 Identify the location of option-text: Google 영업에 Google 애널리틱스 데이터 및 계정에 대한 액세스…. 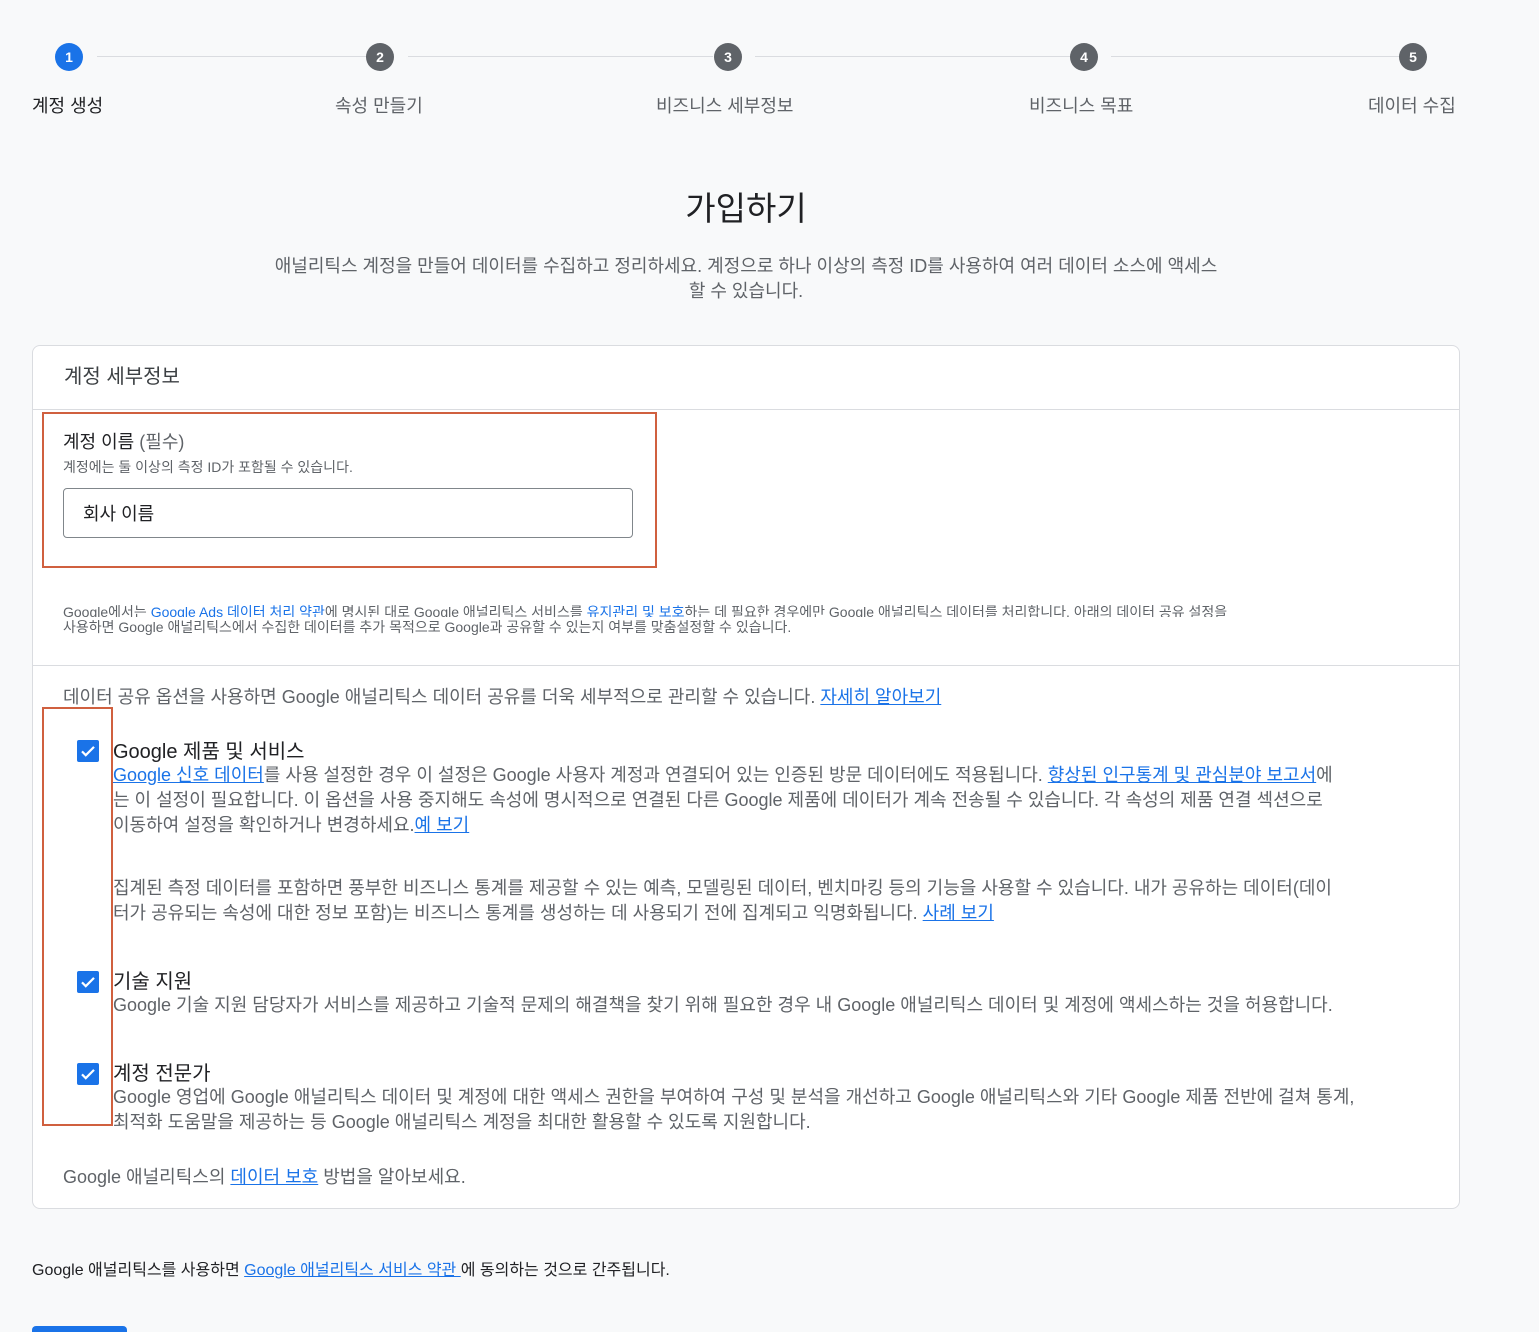
(734, 1097).